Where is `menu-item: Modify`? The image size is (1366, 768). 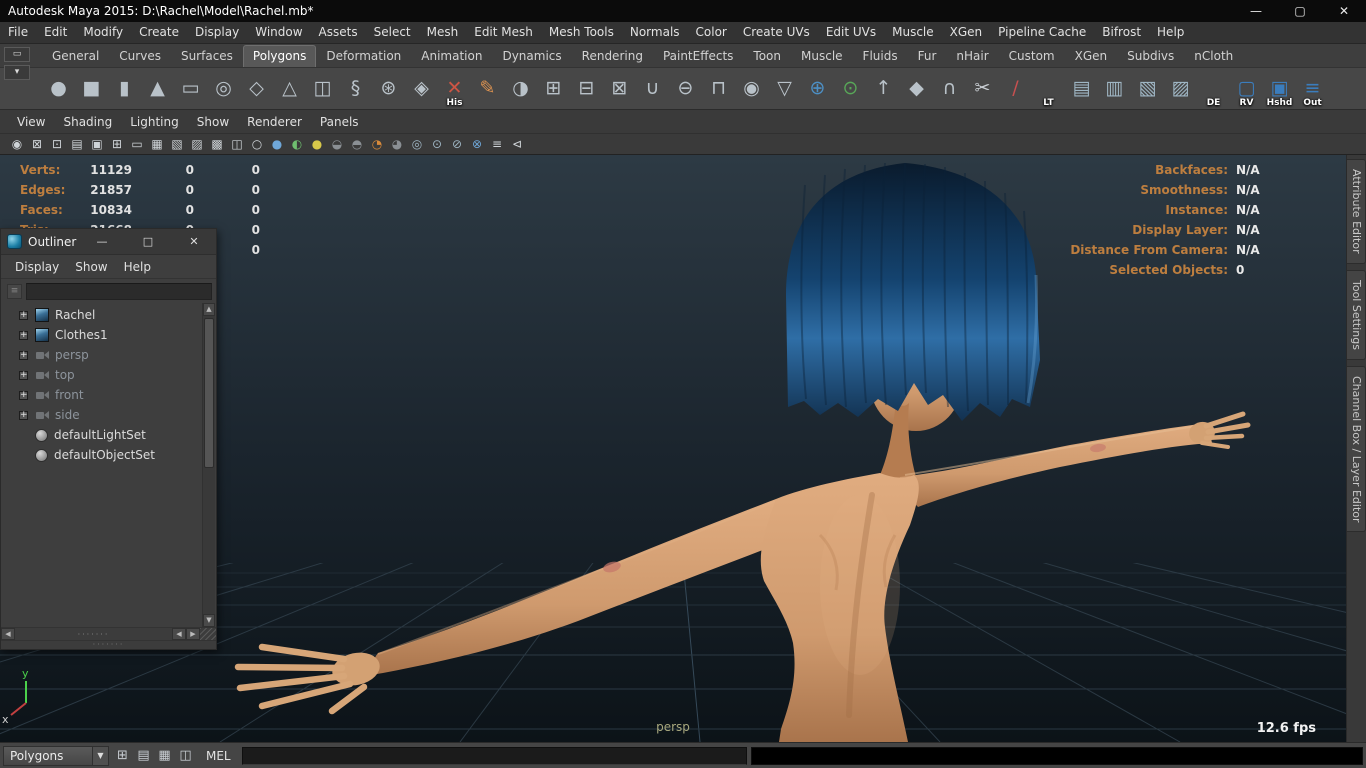 menu-item: Modify is located at coordinates (103, 32).